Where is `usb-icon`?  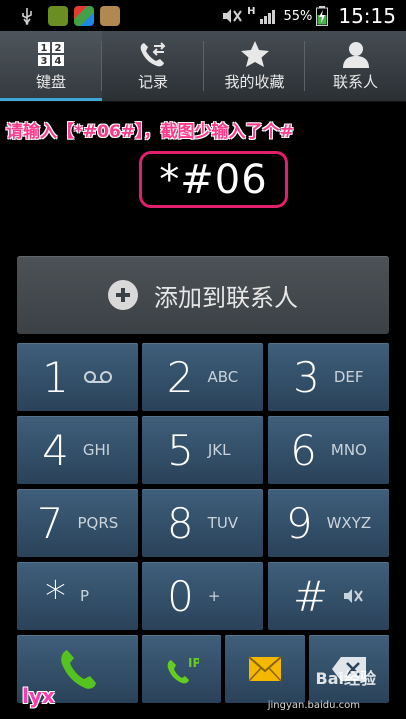 usb-icon is located at coordinates (27, 16).